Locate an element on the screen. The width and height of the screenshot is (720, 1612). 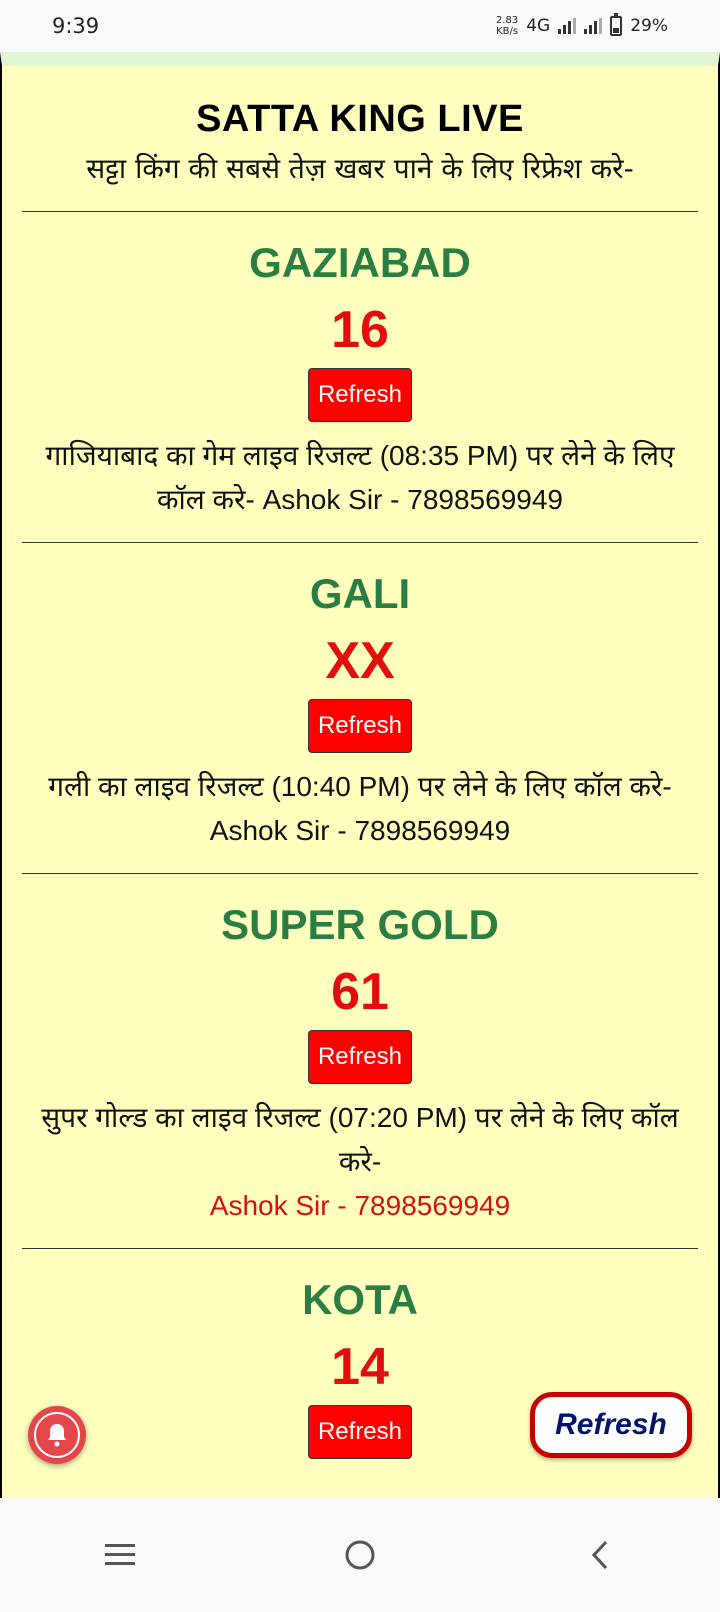
game-name: GAZIABAD is located at coordinates (360, 262).